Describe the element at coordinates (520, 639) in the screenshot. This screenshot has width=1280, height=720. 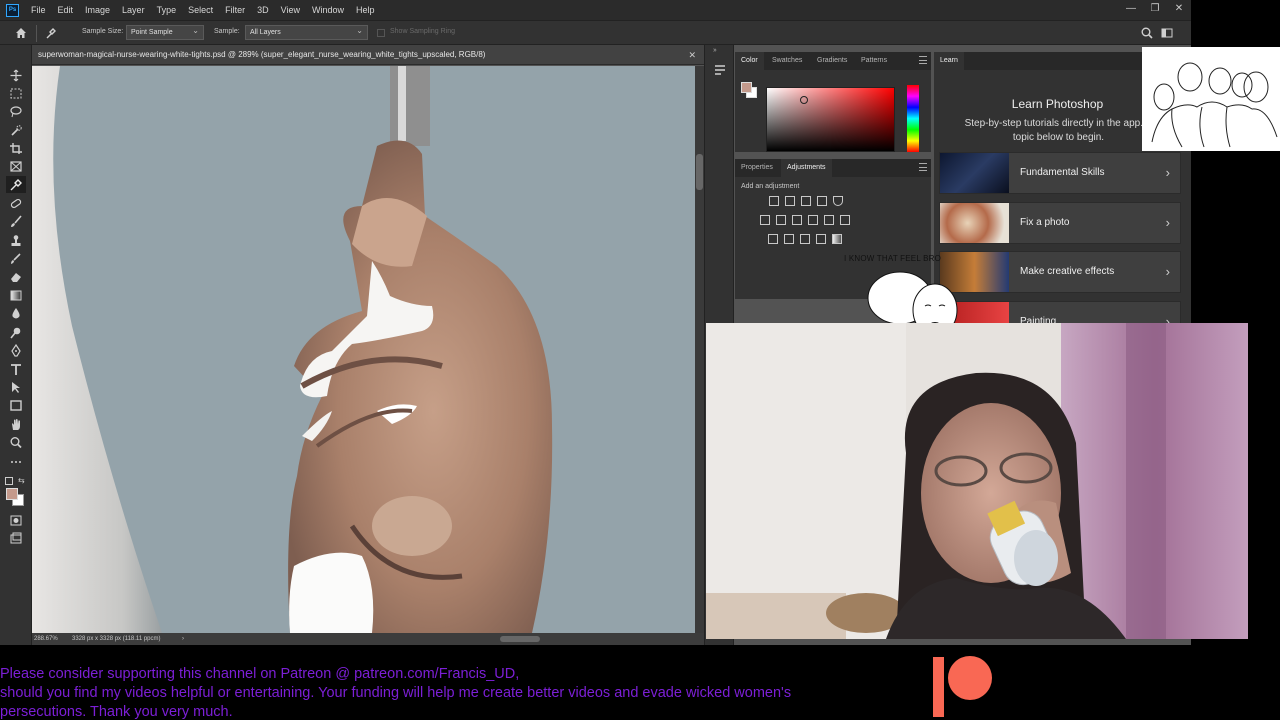
I see `horizontal-scroll-thumb` at that location.